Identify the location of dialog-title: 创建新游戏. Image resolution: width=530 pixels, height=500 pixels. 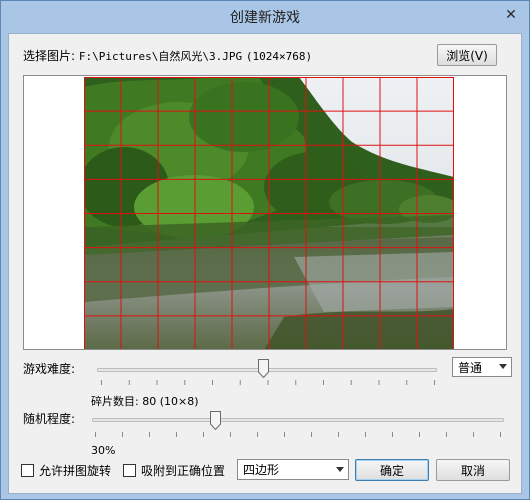
(265, 18).